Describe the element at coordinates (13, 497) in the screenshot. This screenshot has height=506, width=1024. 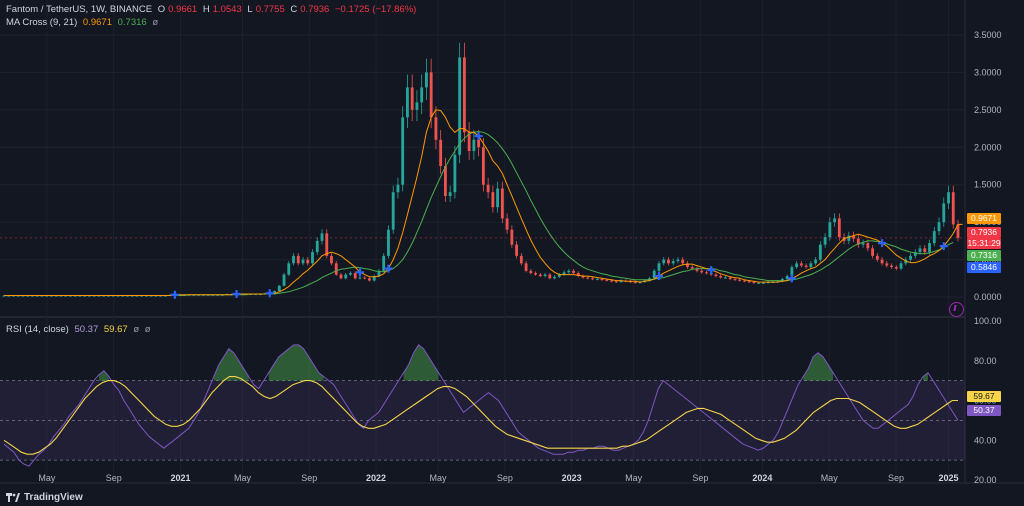
I see `tradingview-icon` at that location.